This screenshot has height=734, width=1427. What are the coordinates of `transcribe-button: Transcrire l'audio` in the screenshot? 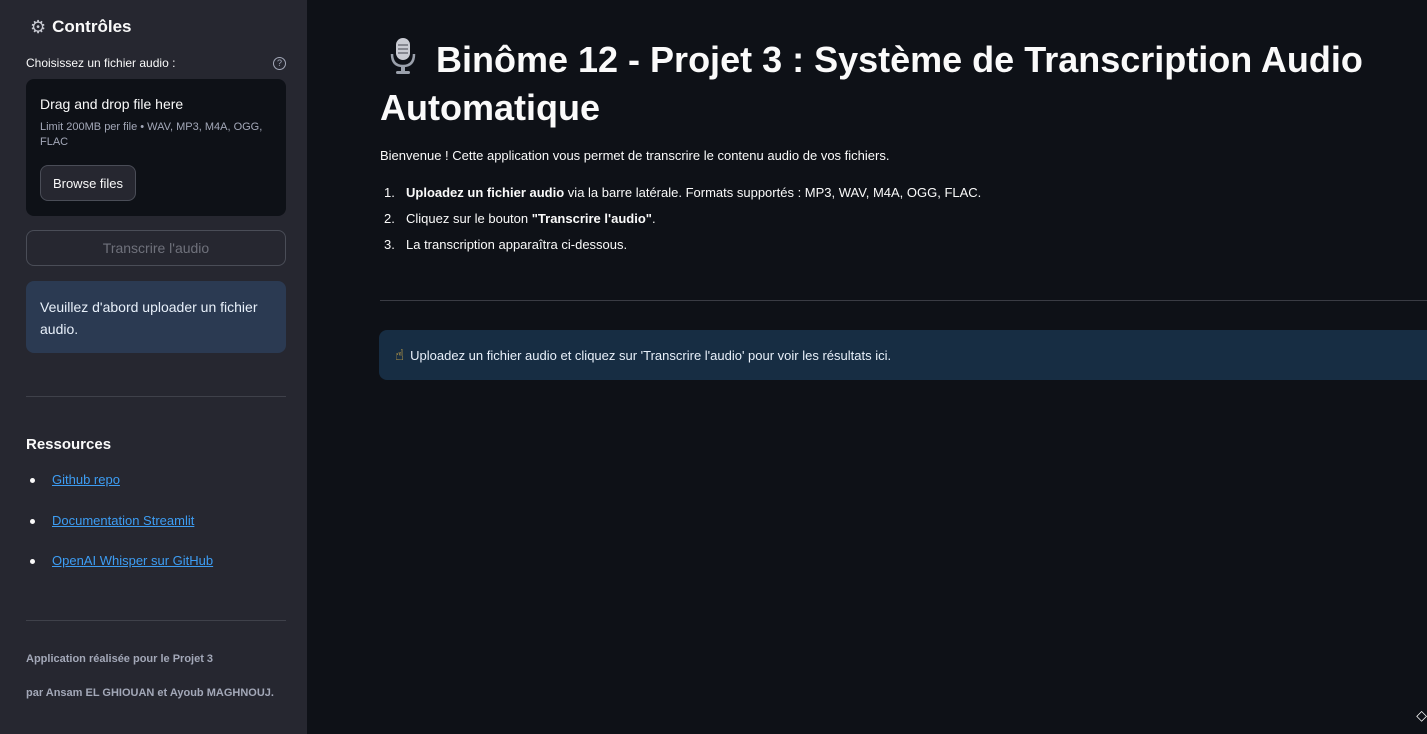 It's located at (156, 248).